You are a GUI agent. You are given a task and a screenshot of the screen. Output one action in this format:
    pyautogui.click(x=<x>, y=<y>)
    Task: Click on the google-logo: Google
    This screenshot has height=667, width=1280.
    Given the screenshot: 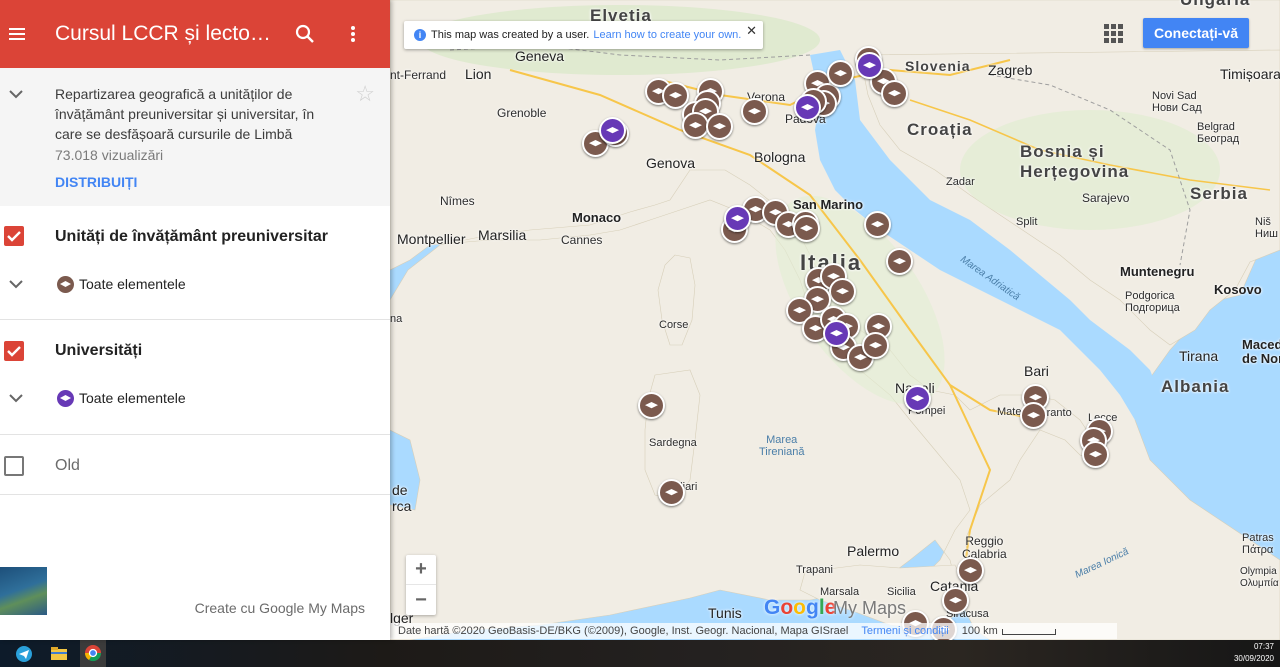 What is the action you would take?
    pyautogui.click(x=800, y=608)
    